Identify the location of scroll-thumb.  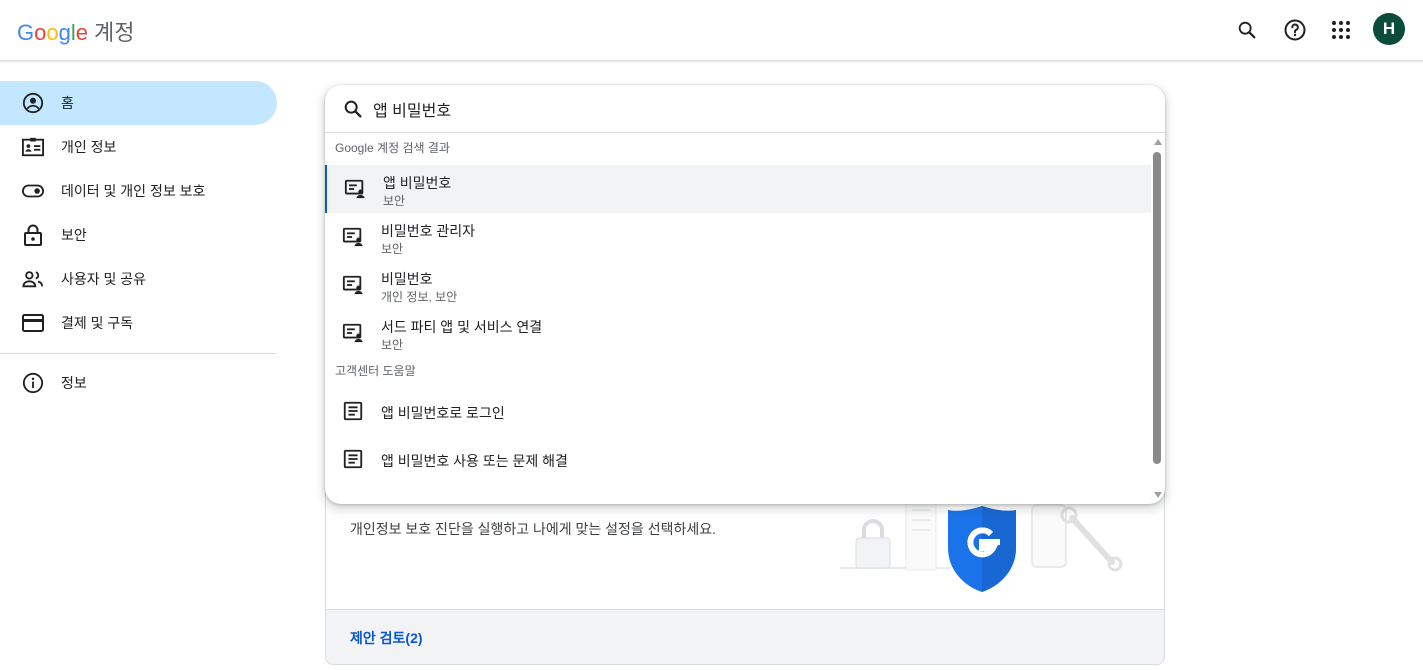
(1157, 308).